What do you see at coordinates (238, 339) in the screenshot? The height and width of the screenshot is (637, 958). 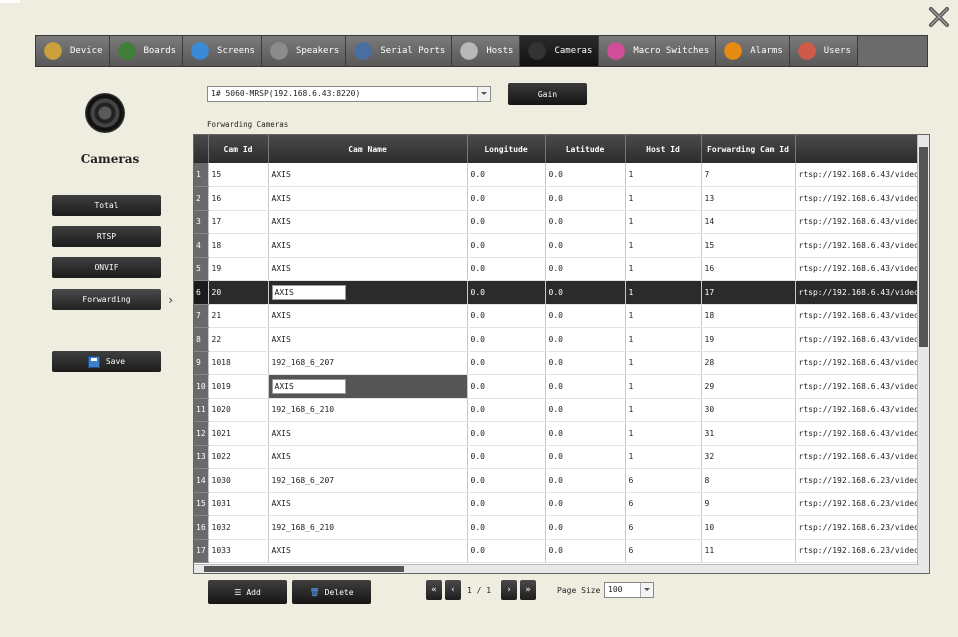 I see `cell-cam-id: 22` at bounding box center [238, 339].